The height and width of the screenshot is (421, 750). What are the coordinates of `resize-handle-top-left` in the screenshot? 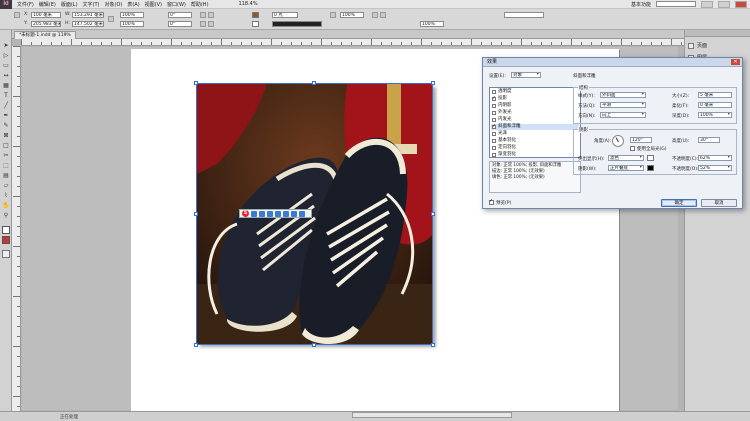 It's located at (196, 83).